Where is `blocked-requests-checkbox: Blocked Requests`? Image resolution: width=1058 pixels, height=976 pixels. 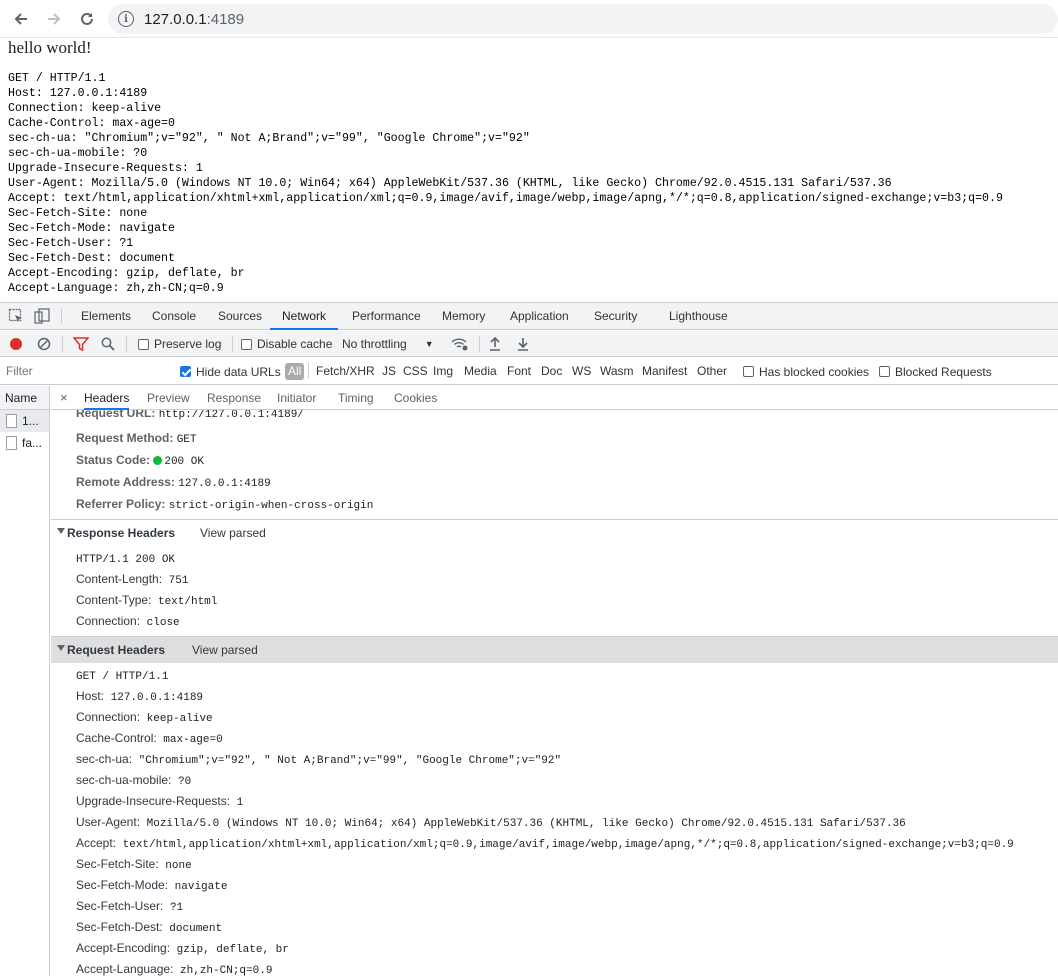
blocked-requests-checkbox: Blocked Requests is located at coordinates (935, 371).